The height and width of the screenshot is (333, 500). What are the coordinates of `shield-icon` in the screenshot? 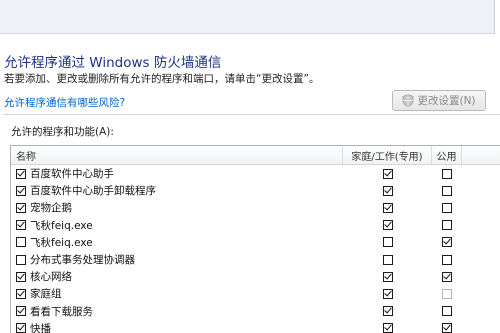 It's located at (408, 100).